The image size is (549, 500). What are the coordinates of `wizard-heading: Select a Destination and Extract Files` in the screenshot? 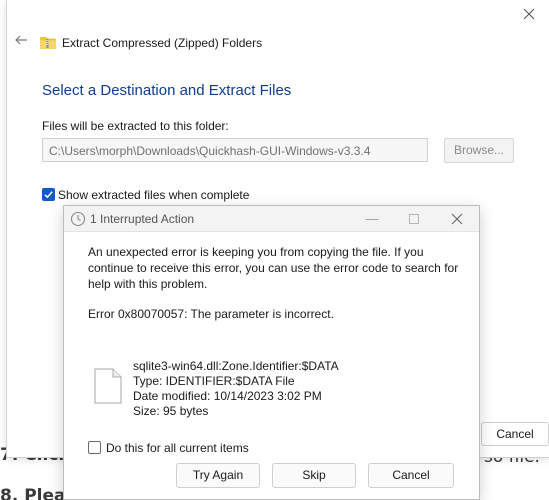 It's located at (167, 90).